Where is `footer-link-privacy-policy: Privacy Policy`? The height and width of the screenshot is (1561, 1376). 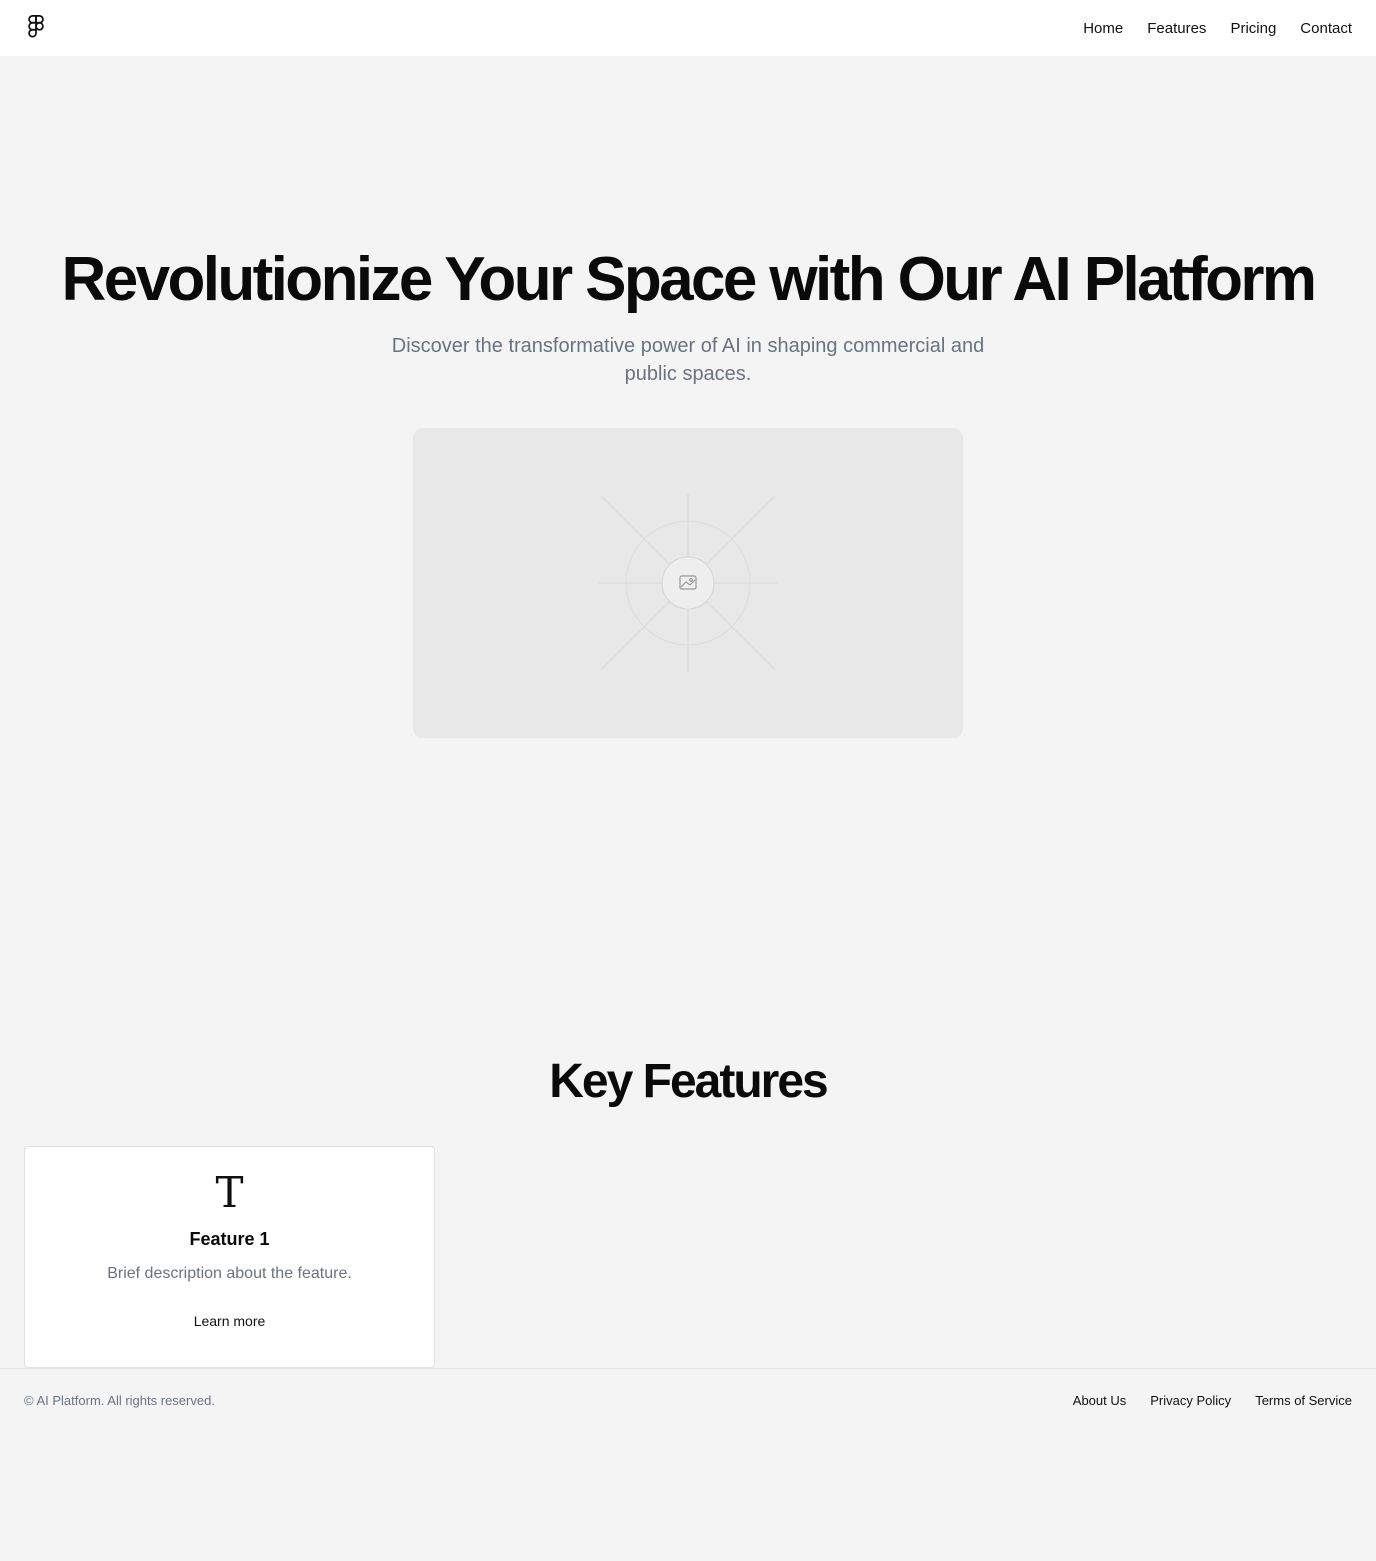 footer-link-privacy-policy: Privacy Policy is located at coordinates (1190, 1400).